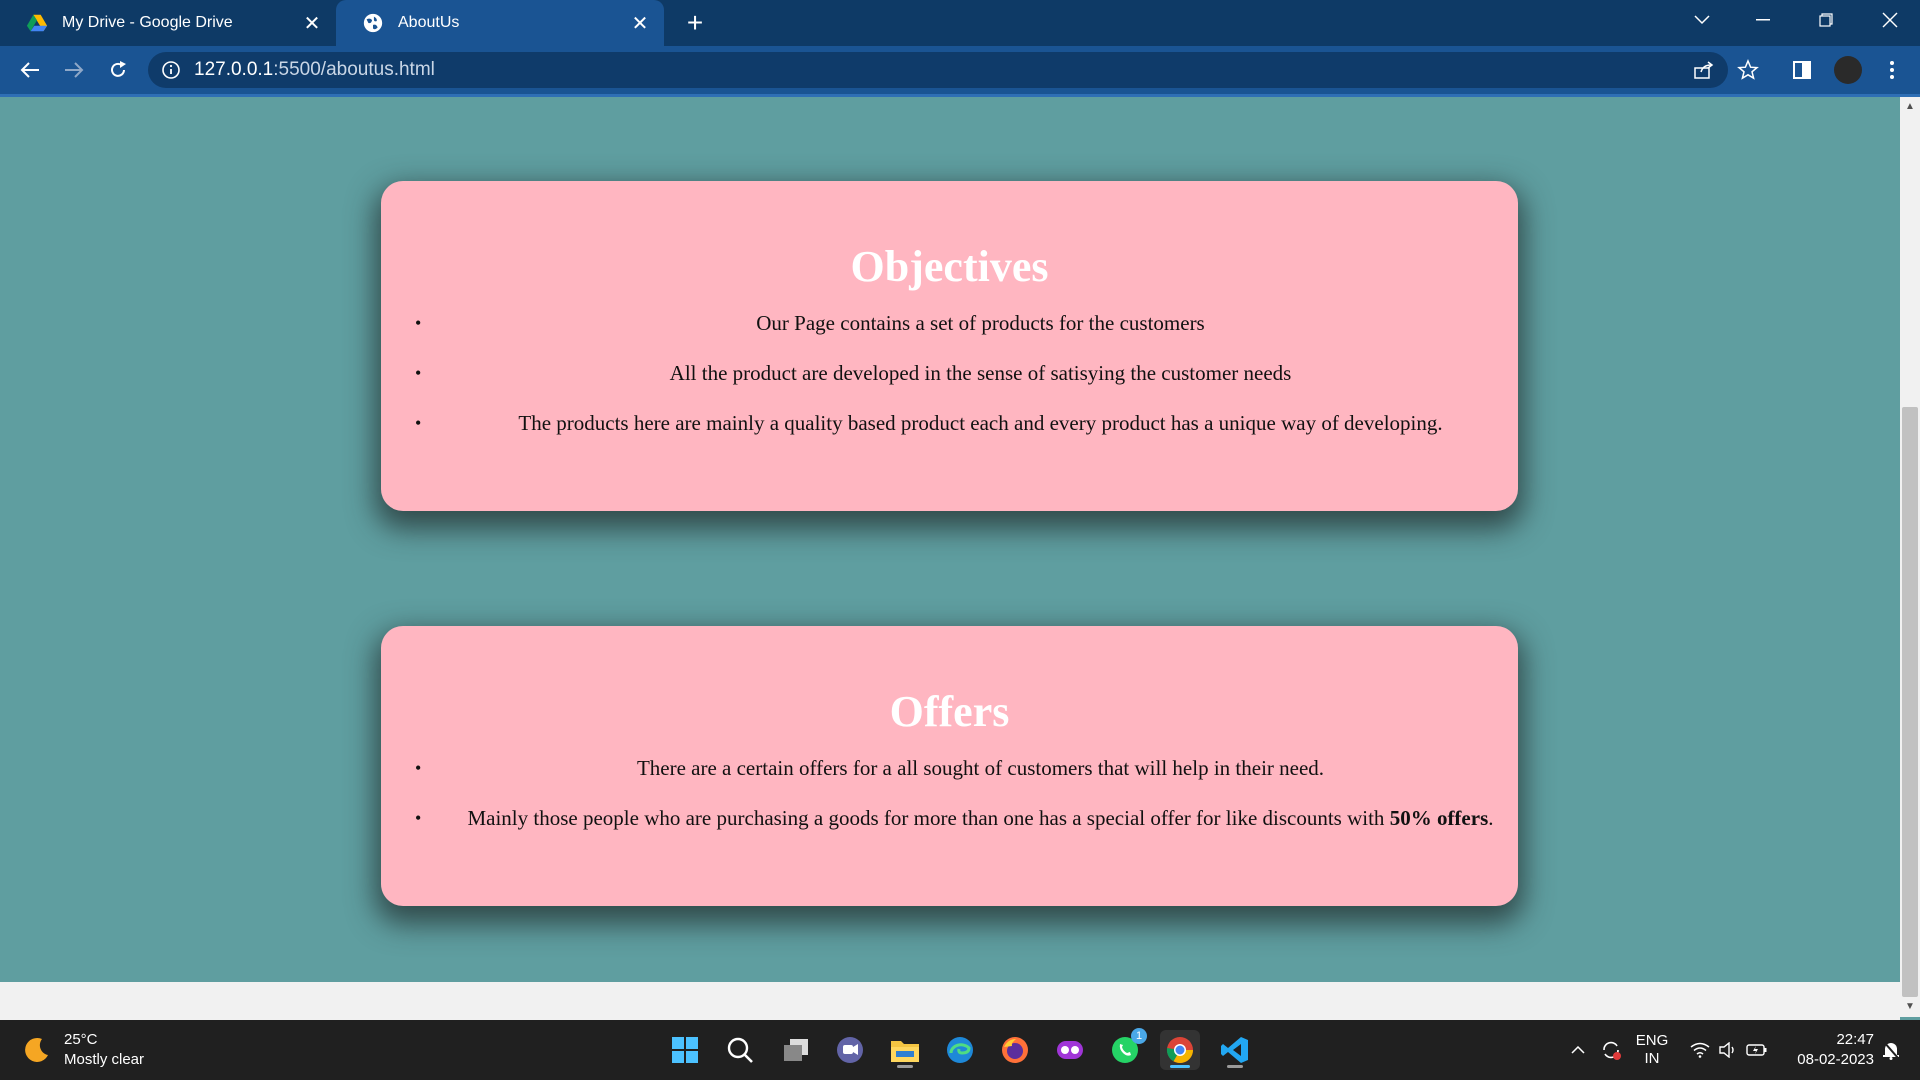  I want to click on avatar, so click(1848, 70).